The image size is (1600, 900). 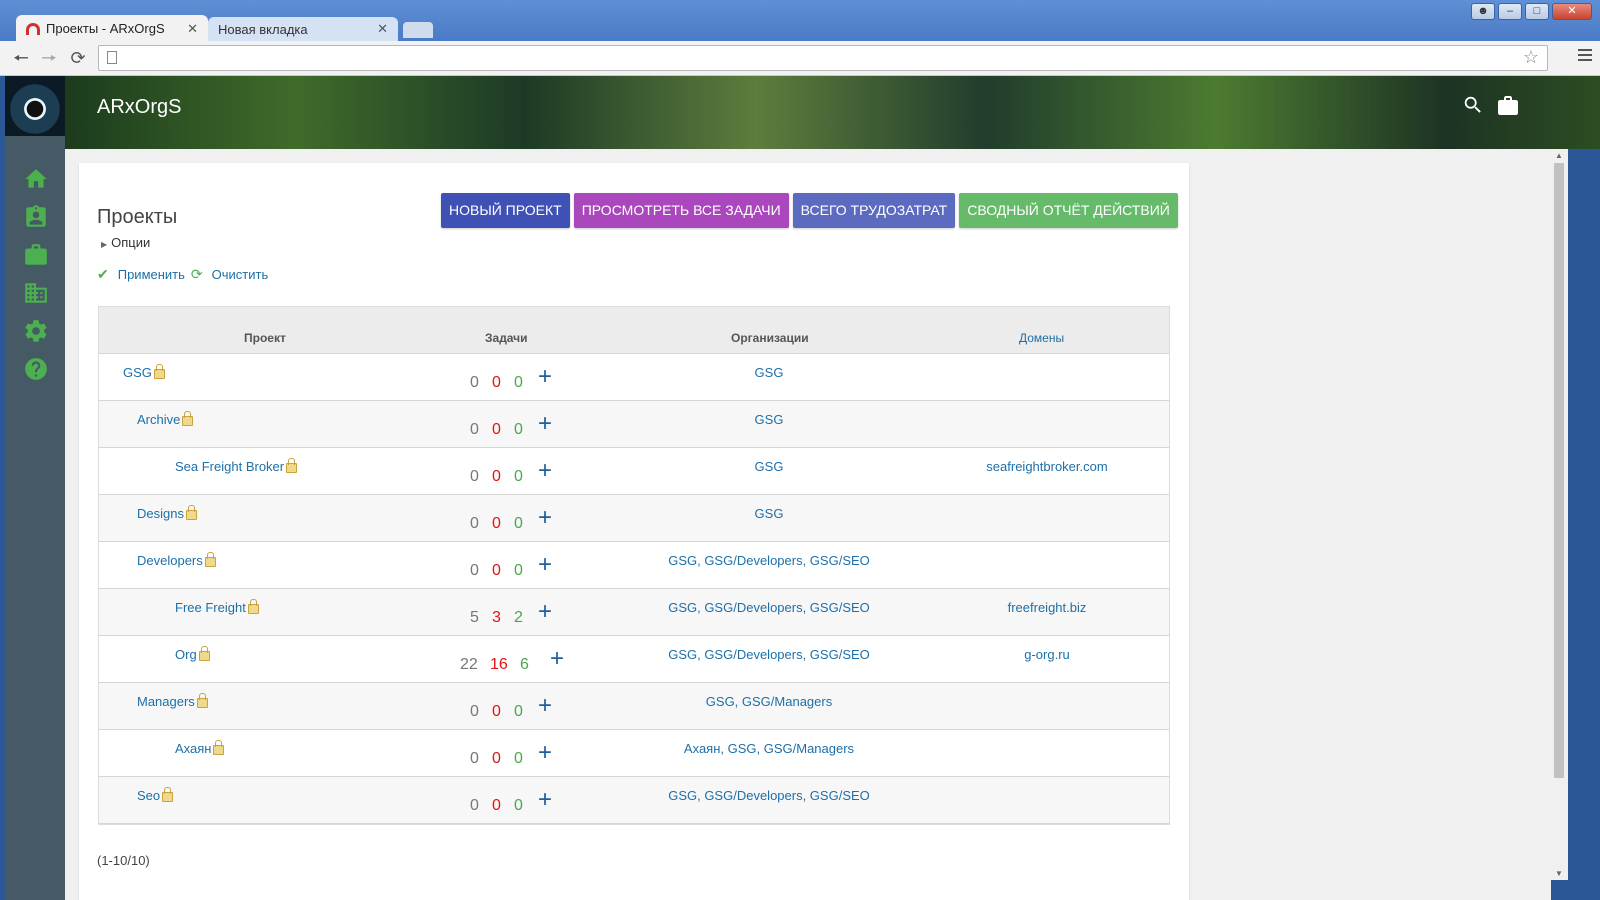 I want to click on maximize-button: □, so click(x=1537, y=11).